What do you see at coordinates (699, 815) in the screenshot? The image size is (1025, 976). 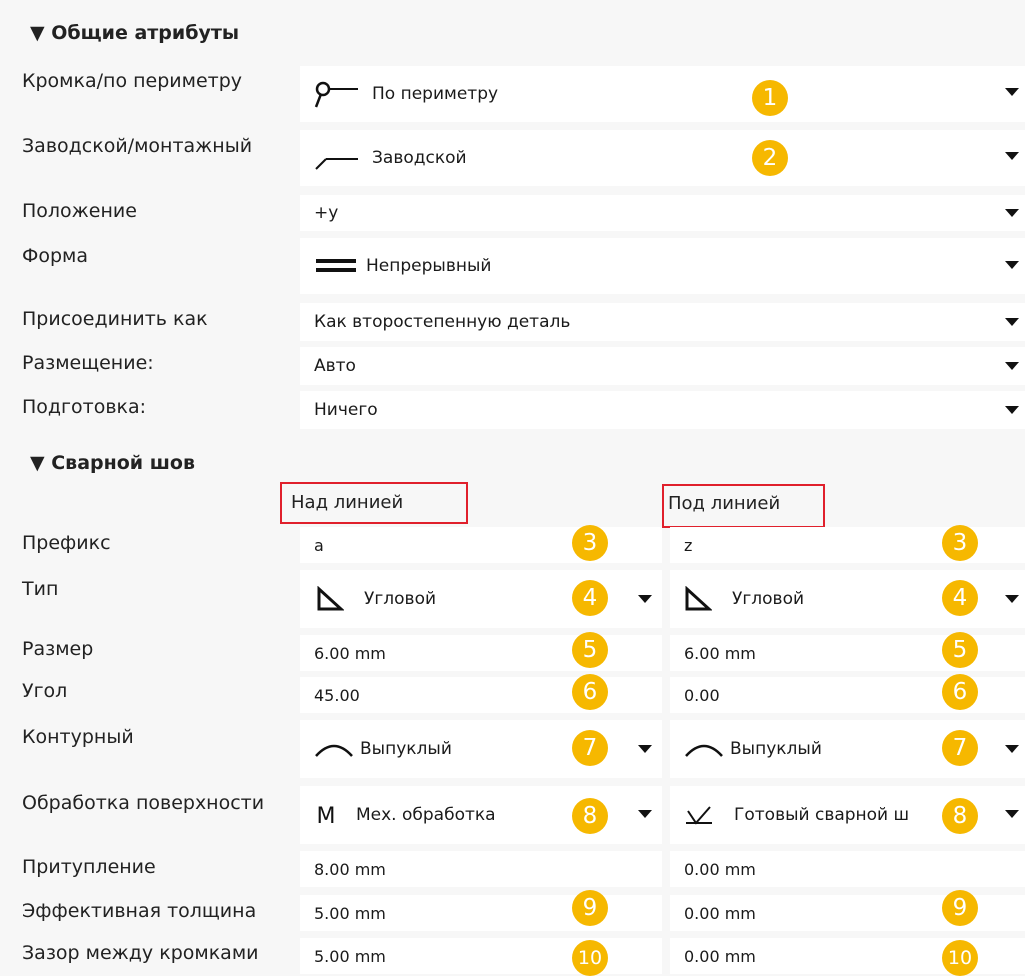 I see `as-welded-icon` at bounding box center [699, 815].